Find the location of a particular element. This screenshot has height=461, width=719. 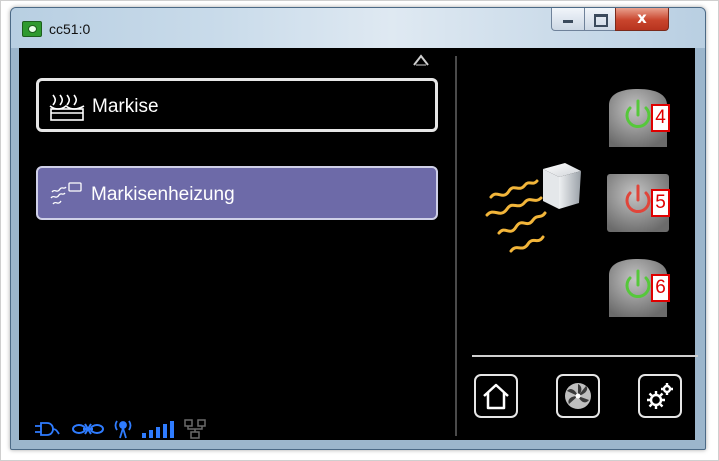

home-button is located at coordinates (496, 396).